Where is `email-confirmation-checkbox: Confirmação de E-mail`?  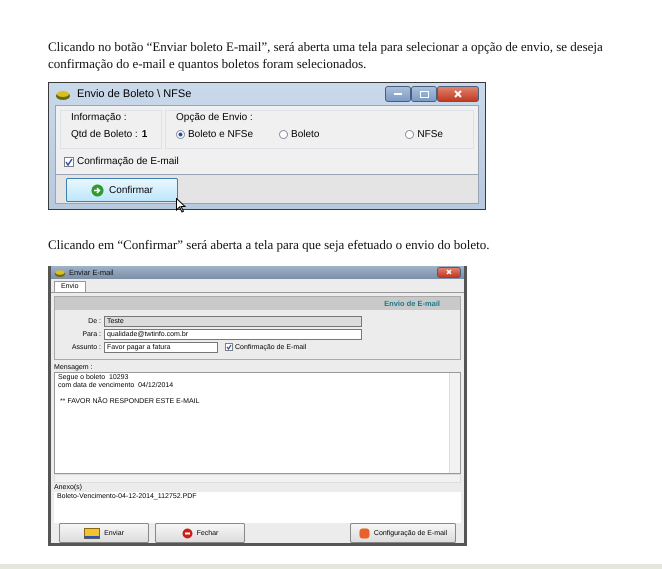 email-confirmation-checkbox: Confirmação de E-mail is located at coordinates (121, 161).